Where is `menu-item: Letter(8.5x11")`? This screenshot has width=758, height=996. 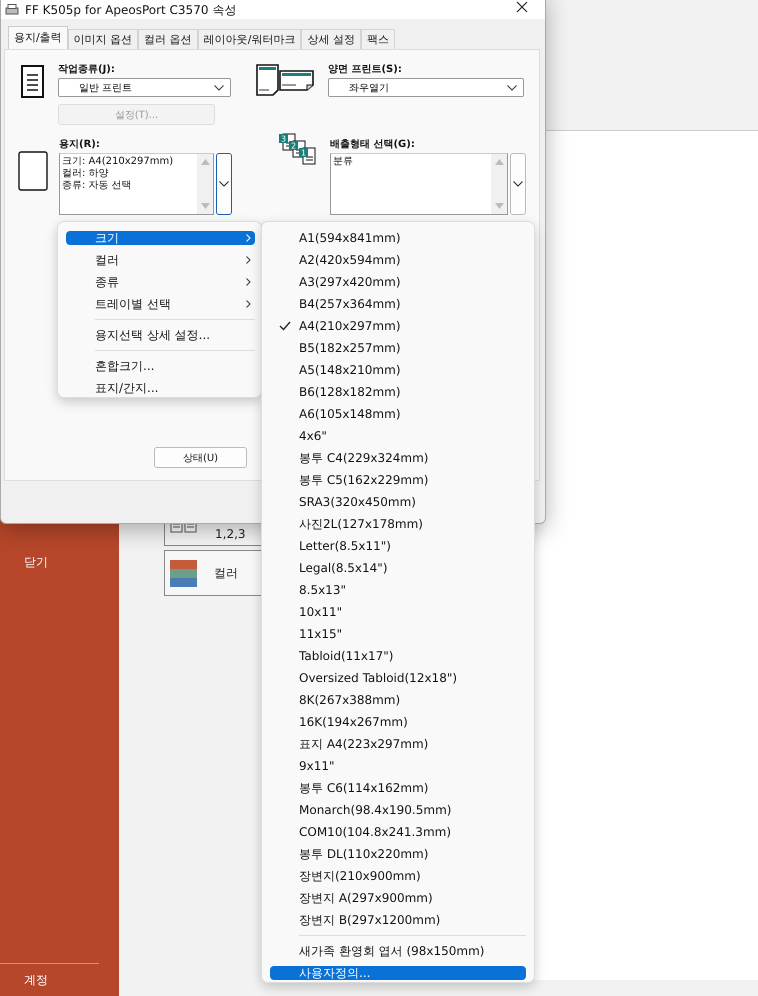 menu-item: Letter(8.5x11") is located at coordinates (398, 546).